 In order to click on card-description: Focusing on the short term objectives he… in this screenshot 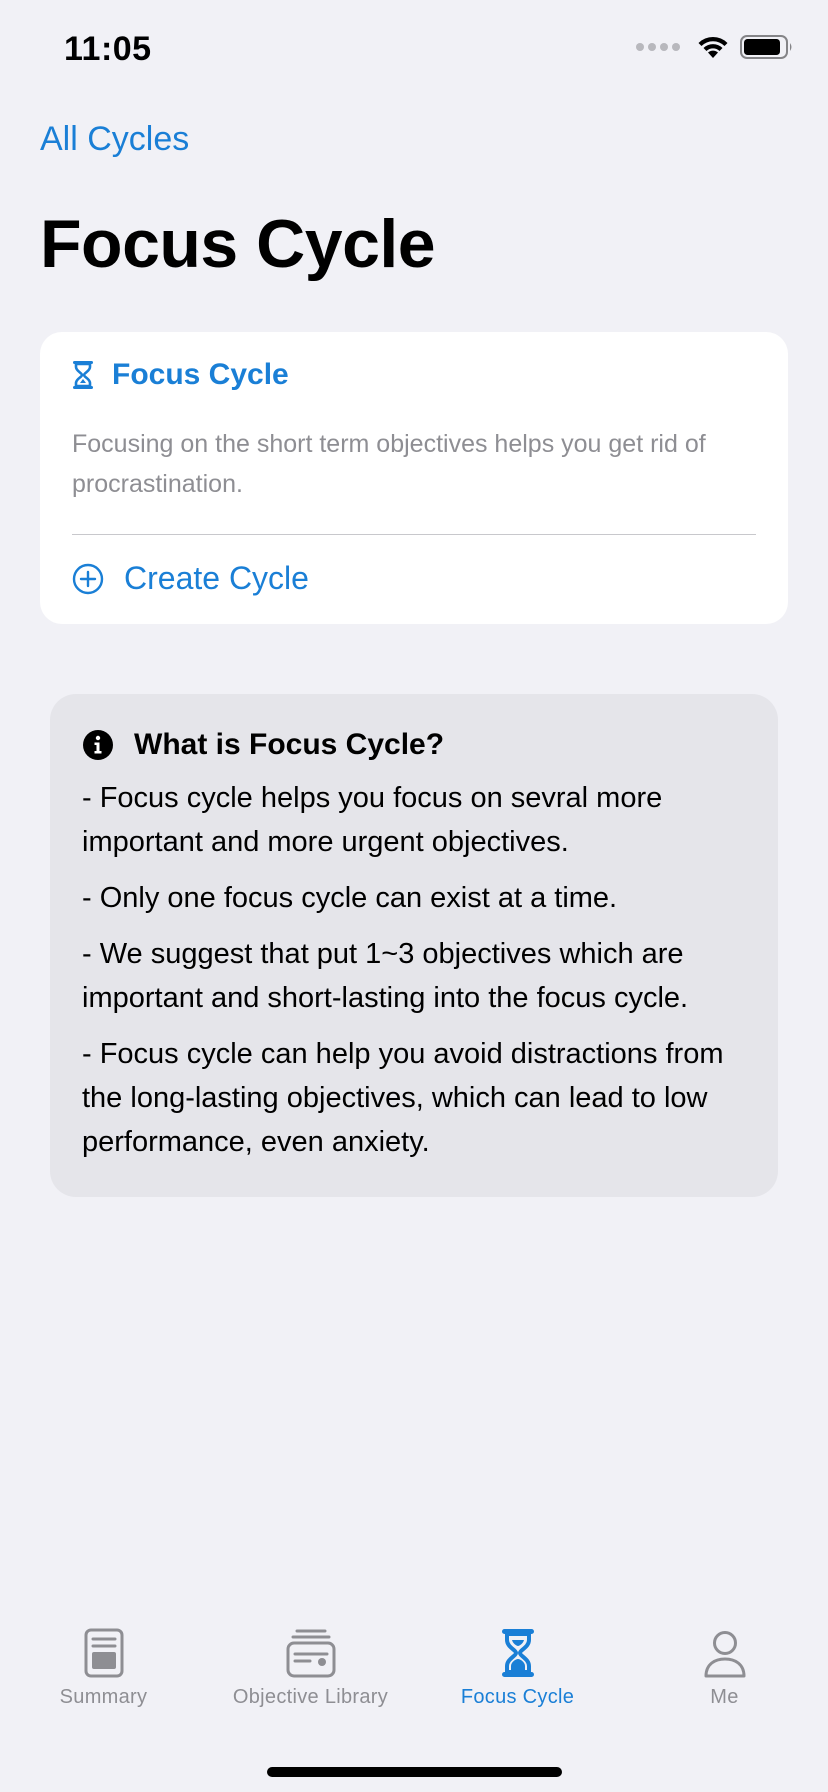, I will do `click(389, 464)`.